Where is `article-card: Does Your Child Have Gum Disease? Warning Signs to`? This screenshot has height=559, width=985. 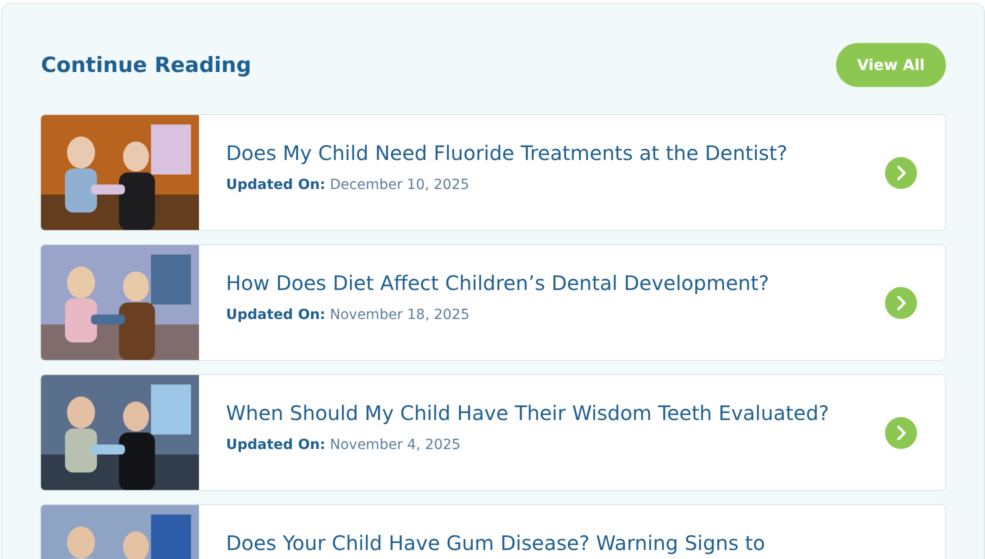 article-card: Does Your Child Have Gum Disease? Warning Signs to is located at coordinates (493, 531).